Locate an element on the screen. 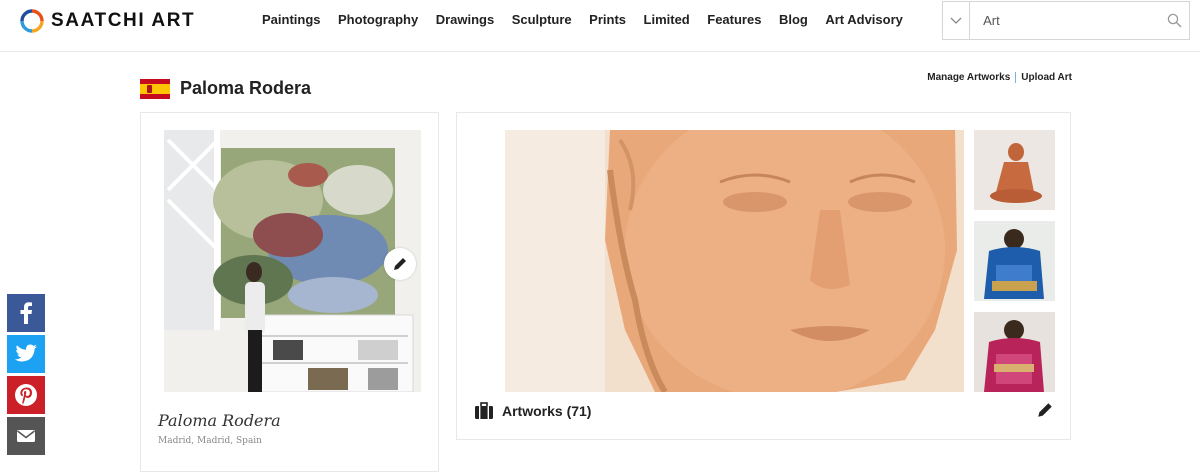 The width and height of the screenshot is (1200, 472). artist-admin-links: Manage Artworks Upload Art is located at coordinates (999, 77).